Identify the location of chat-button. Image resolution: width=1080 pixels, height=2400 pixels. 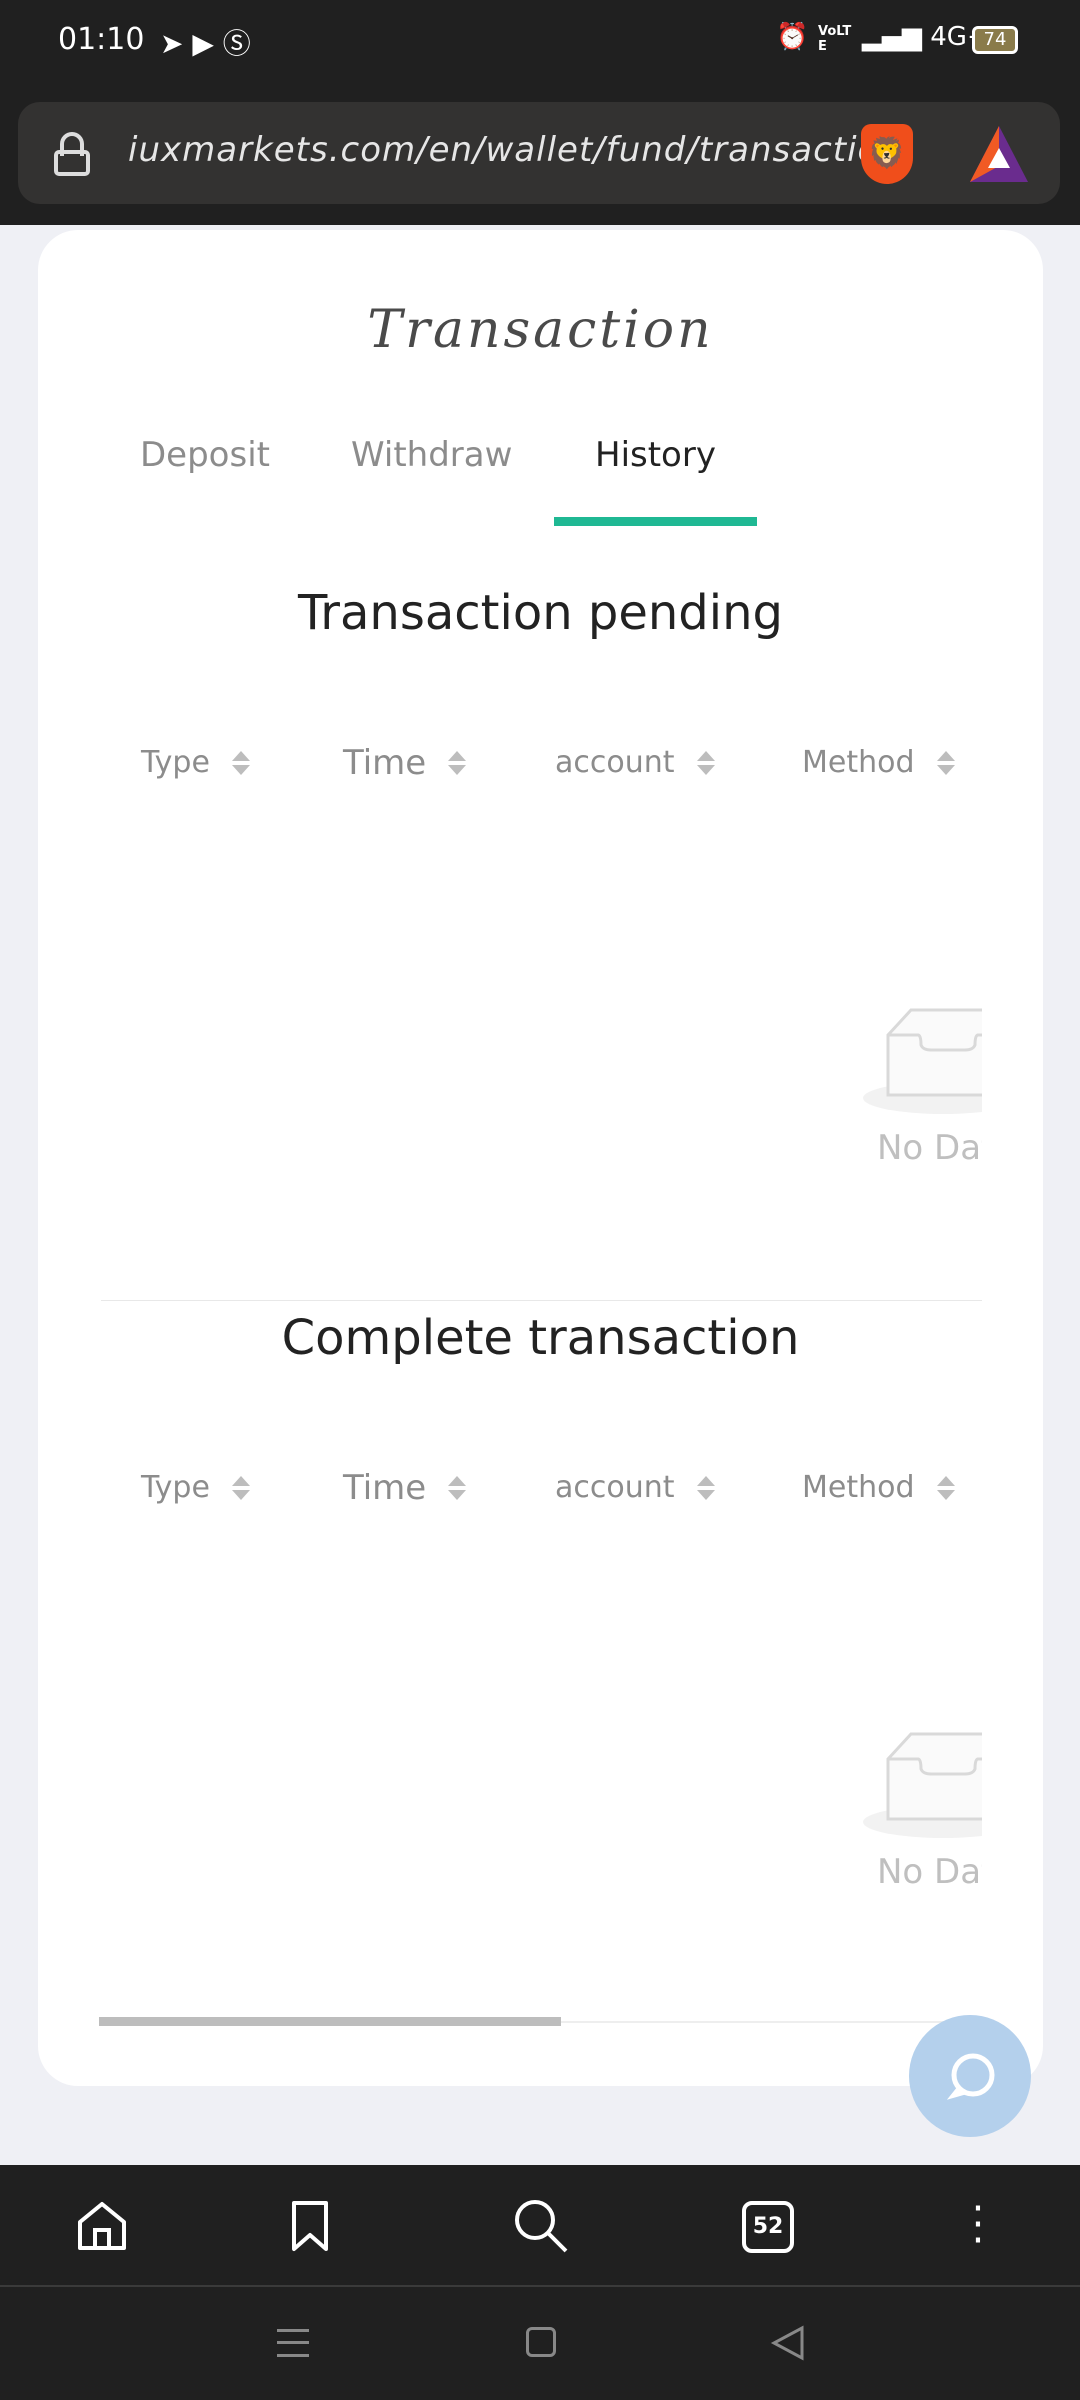
(970, 2076).